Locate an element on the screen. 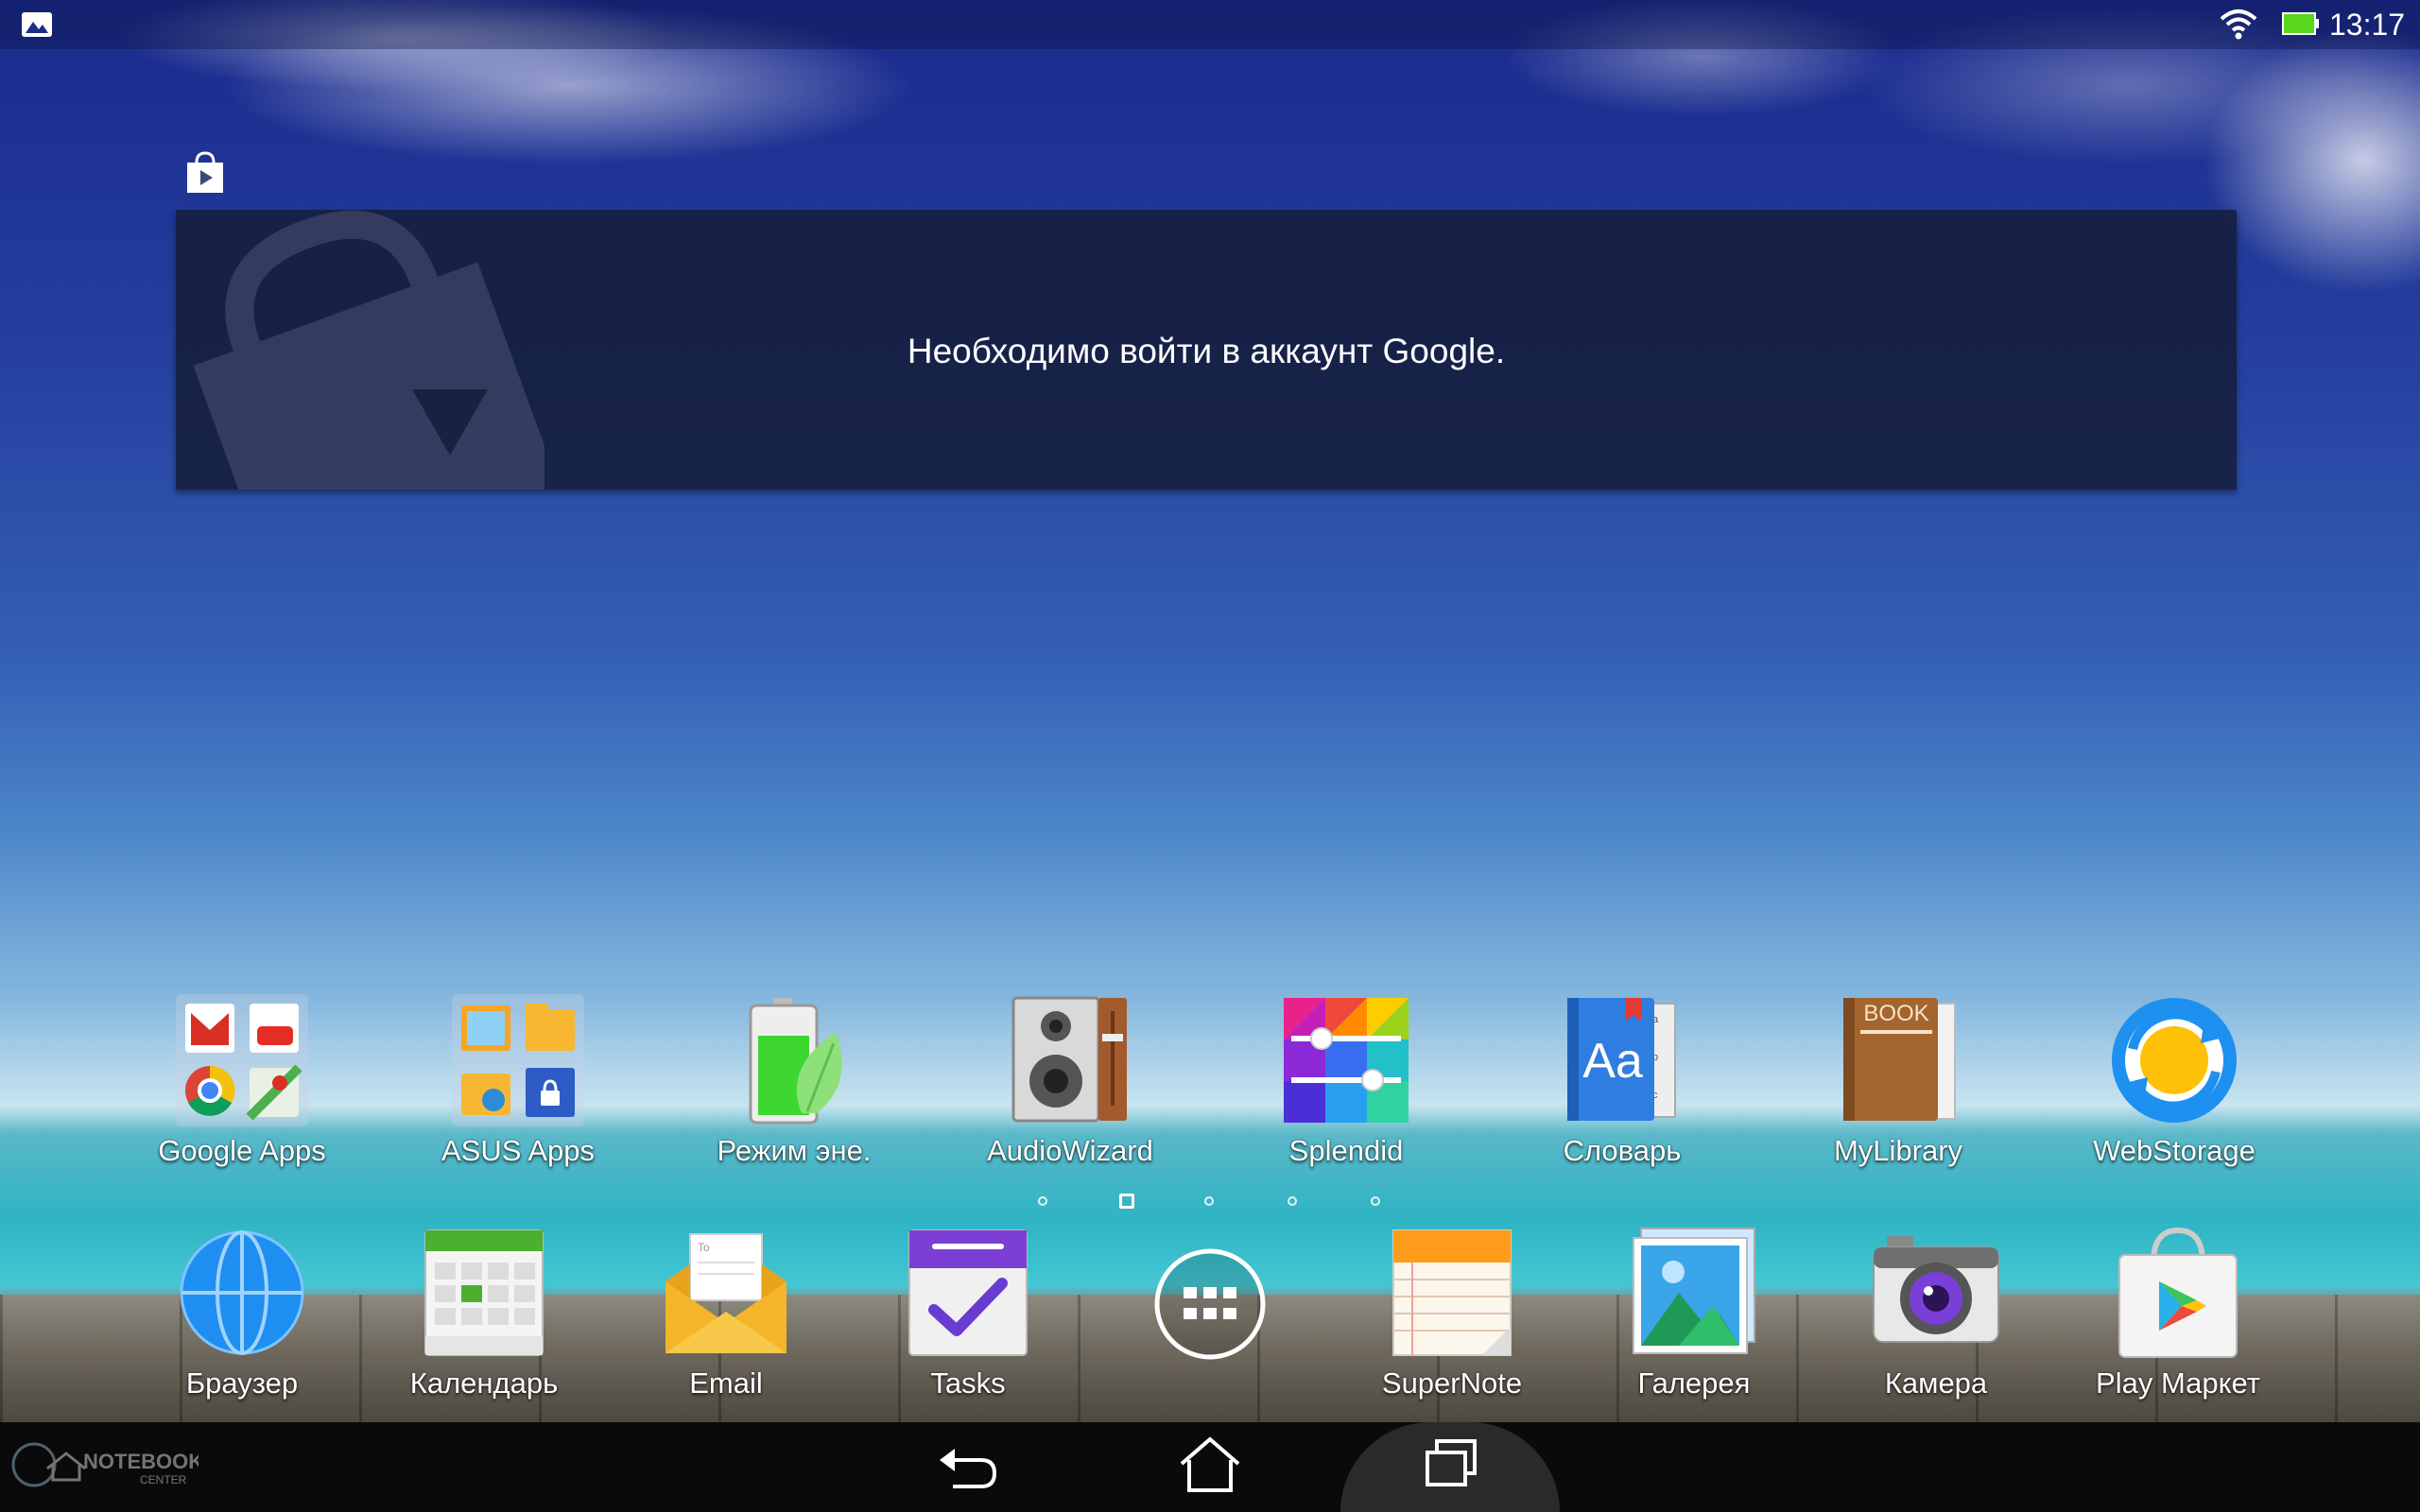 This screenshot has width=2420, height=1512. app-label: WebStorage is located at coordinates (2174, 1150).